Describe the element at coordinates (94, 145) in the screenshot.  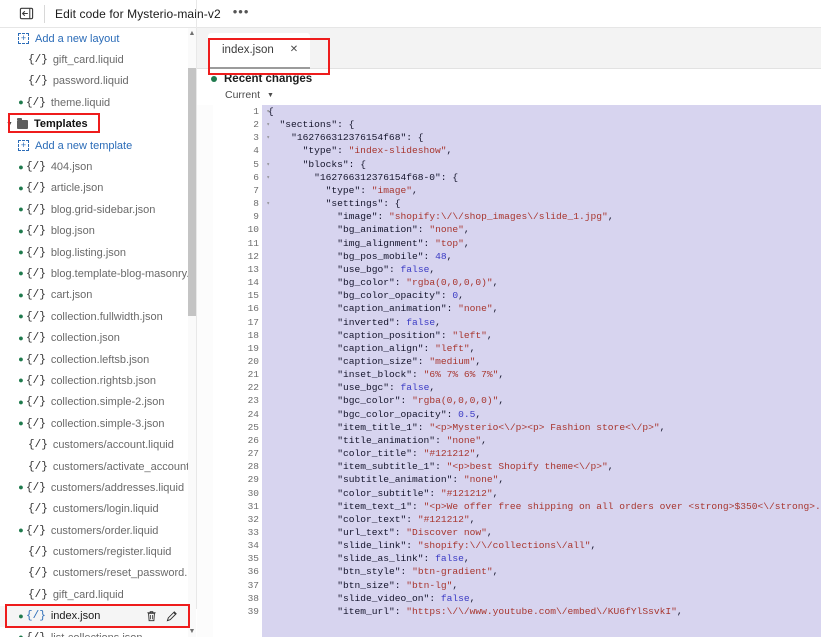
I see `add-new-template-link: + Add a new template` at that location.